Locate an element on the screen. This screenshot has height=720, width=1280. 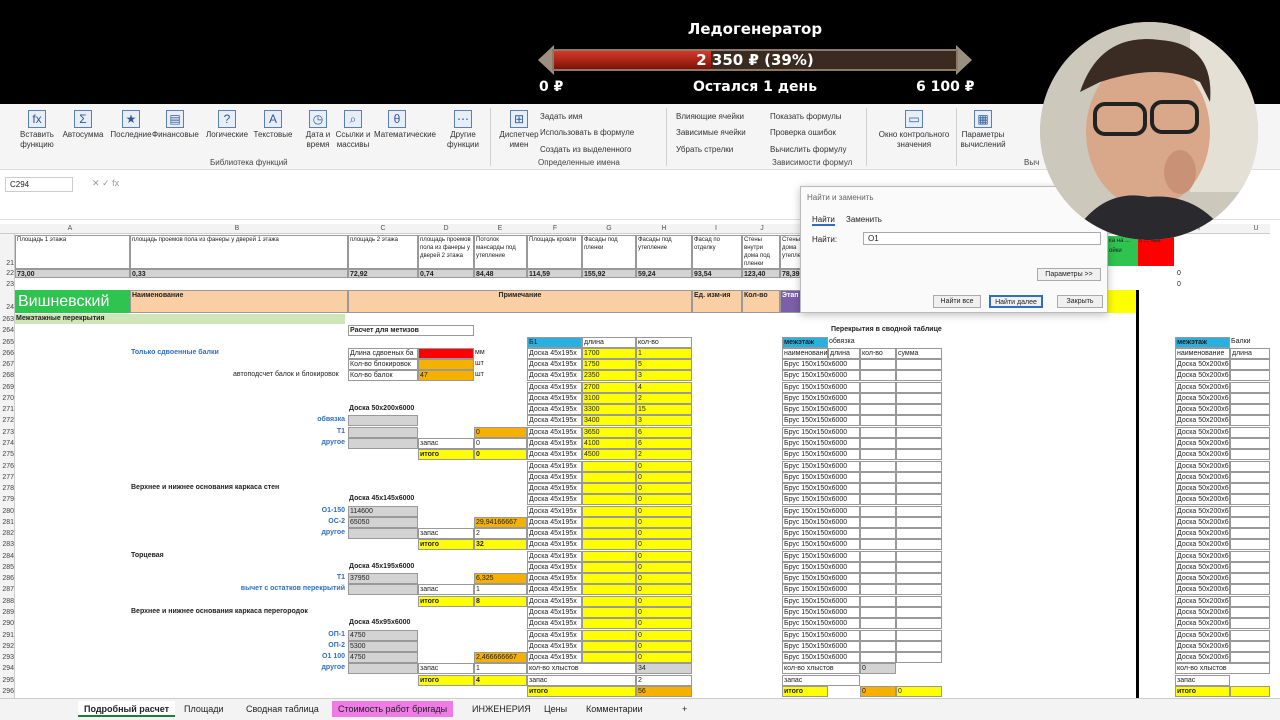
col-G: G is located at coordinates (609, 229).